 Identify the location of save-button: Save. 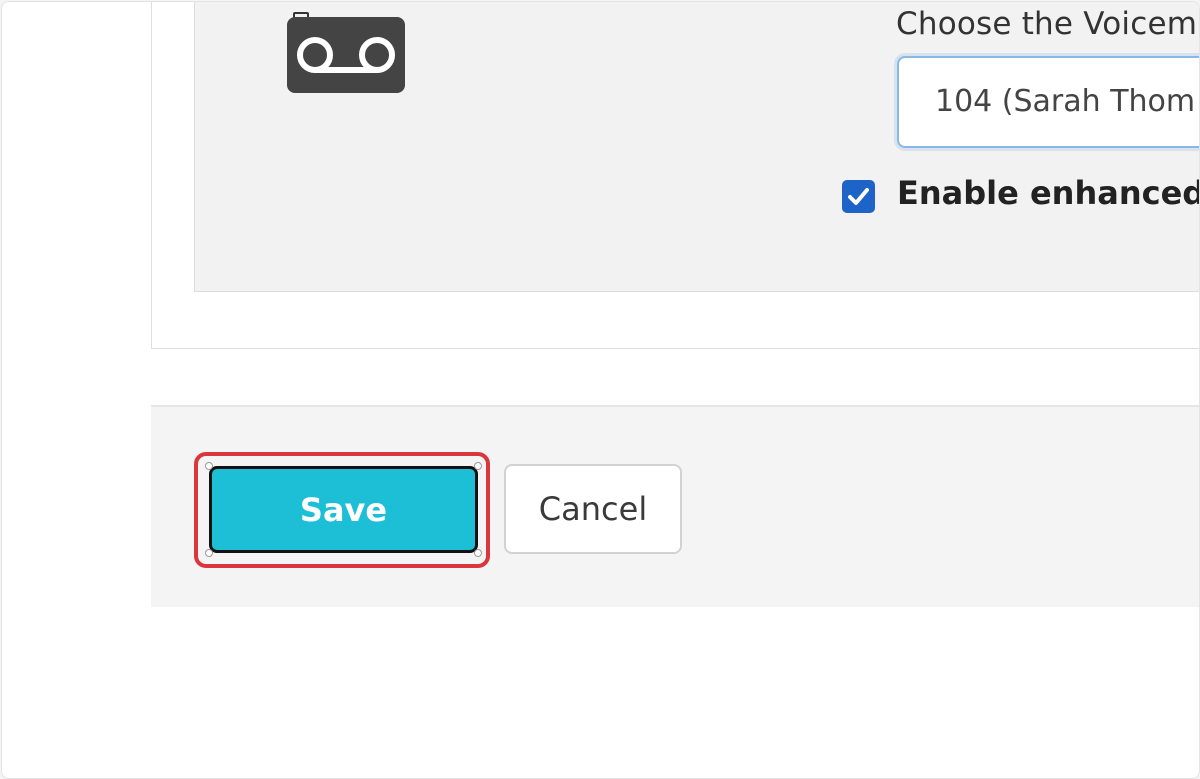
(343, 509).